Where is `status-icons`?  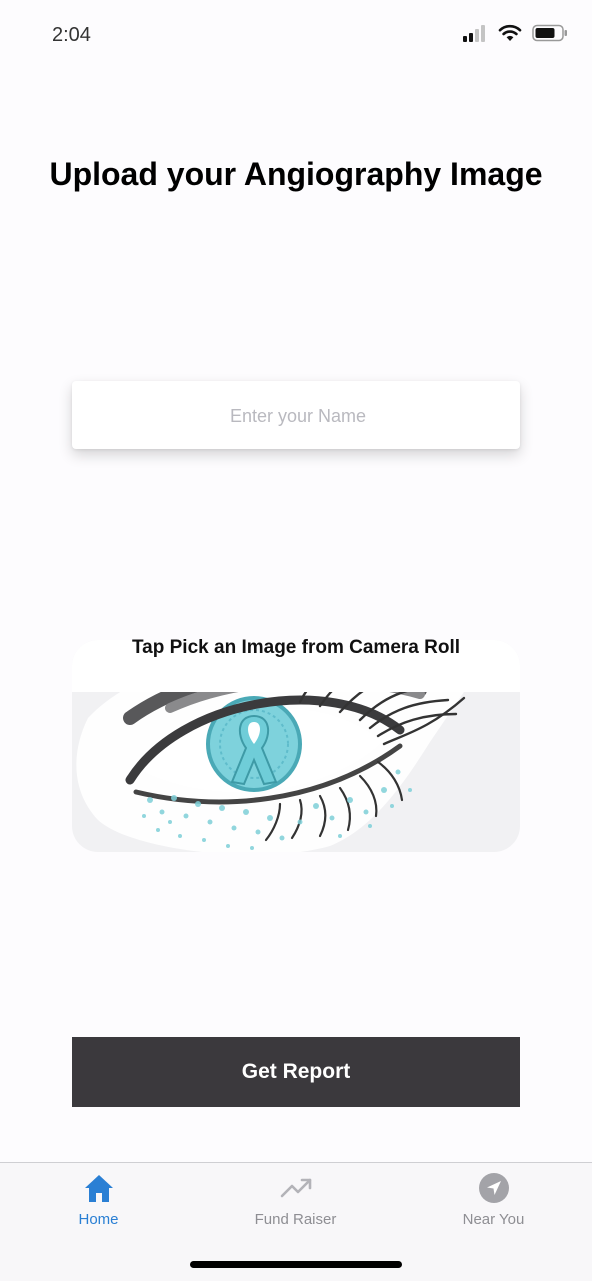 status-icons is located at coordinates (515, 33).